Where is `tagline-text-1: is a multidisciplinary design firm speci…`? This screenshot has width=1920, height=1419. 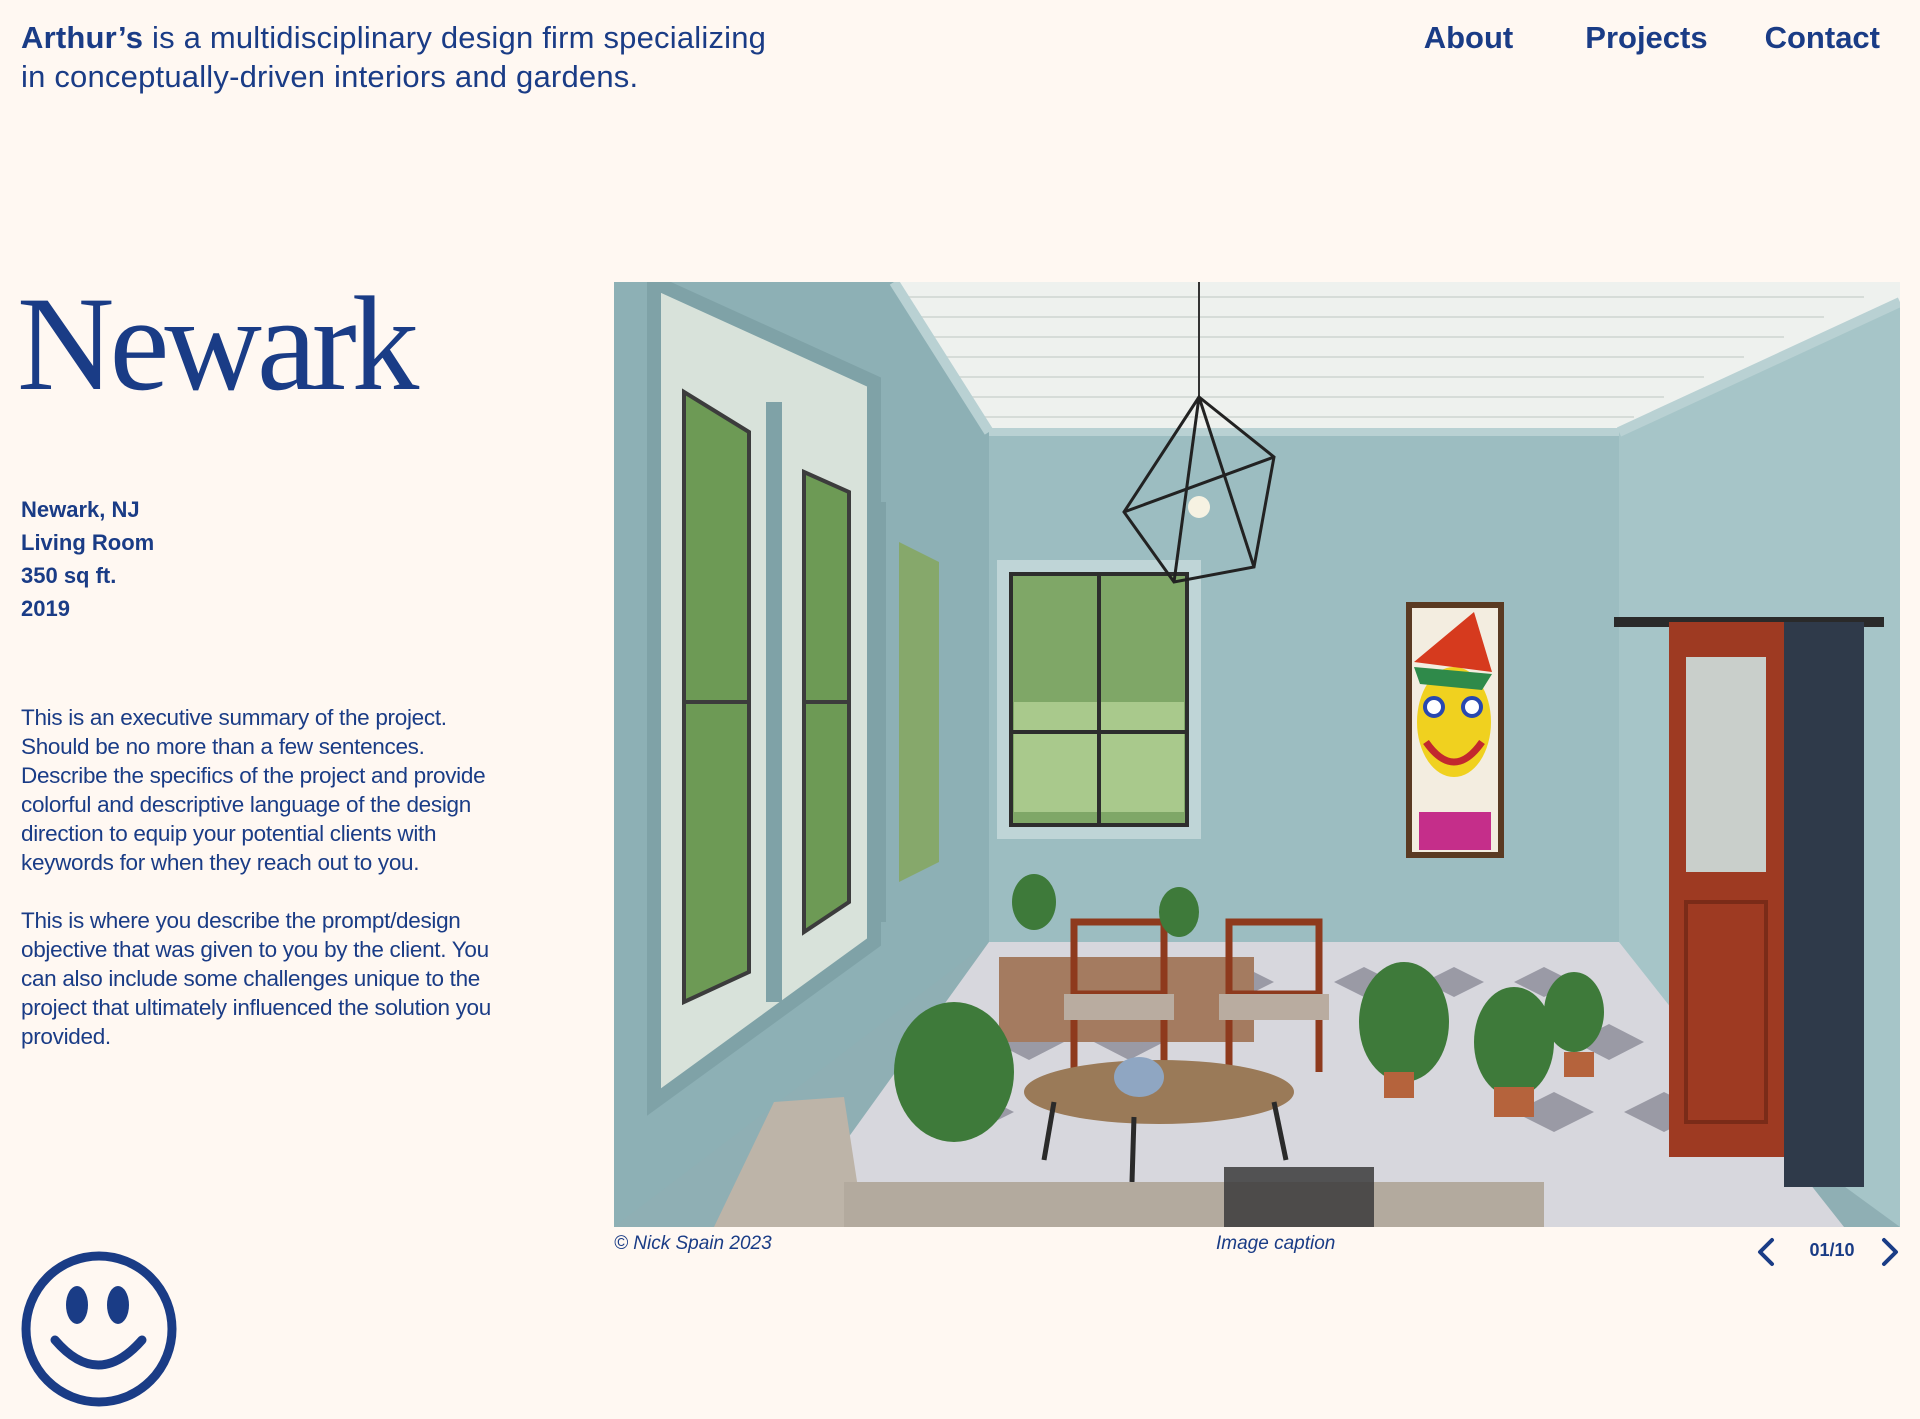 tagline-text-1: is a multidisciplinary design firm speci… is located at coordinates (455, 37).